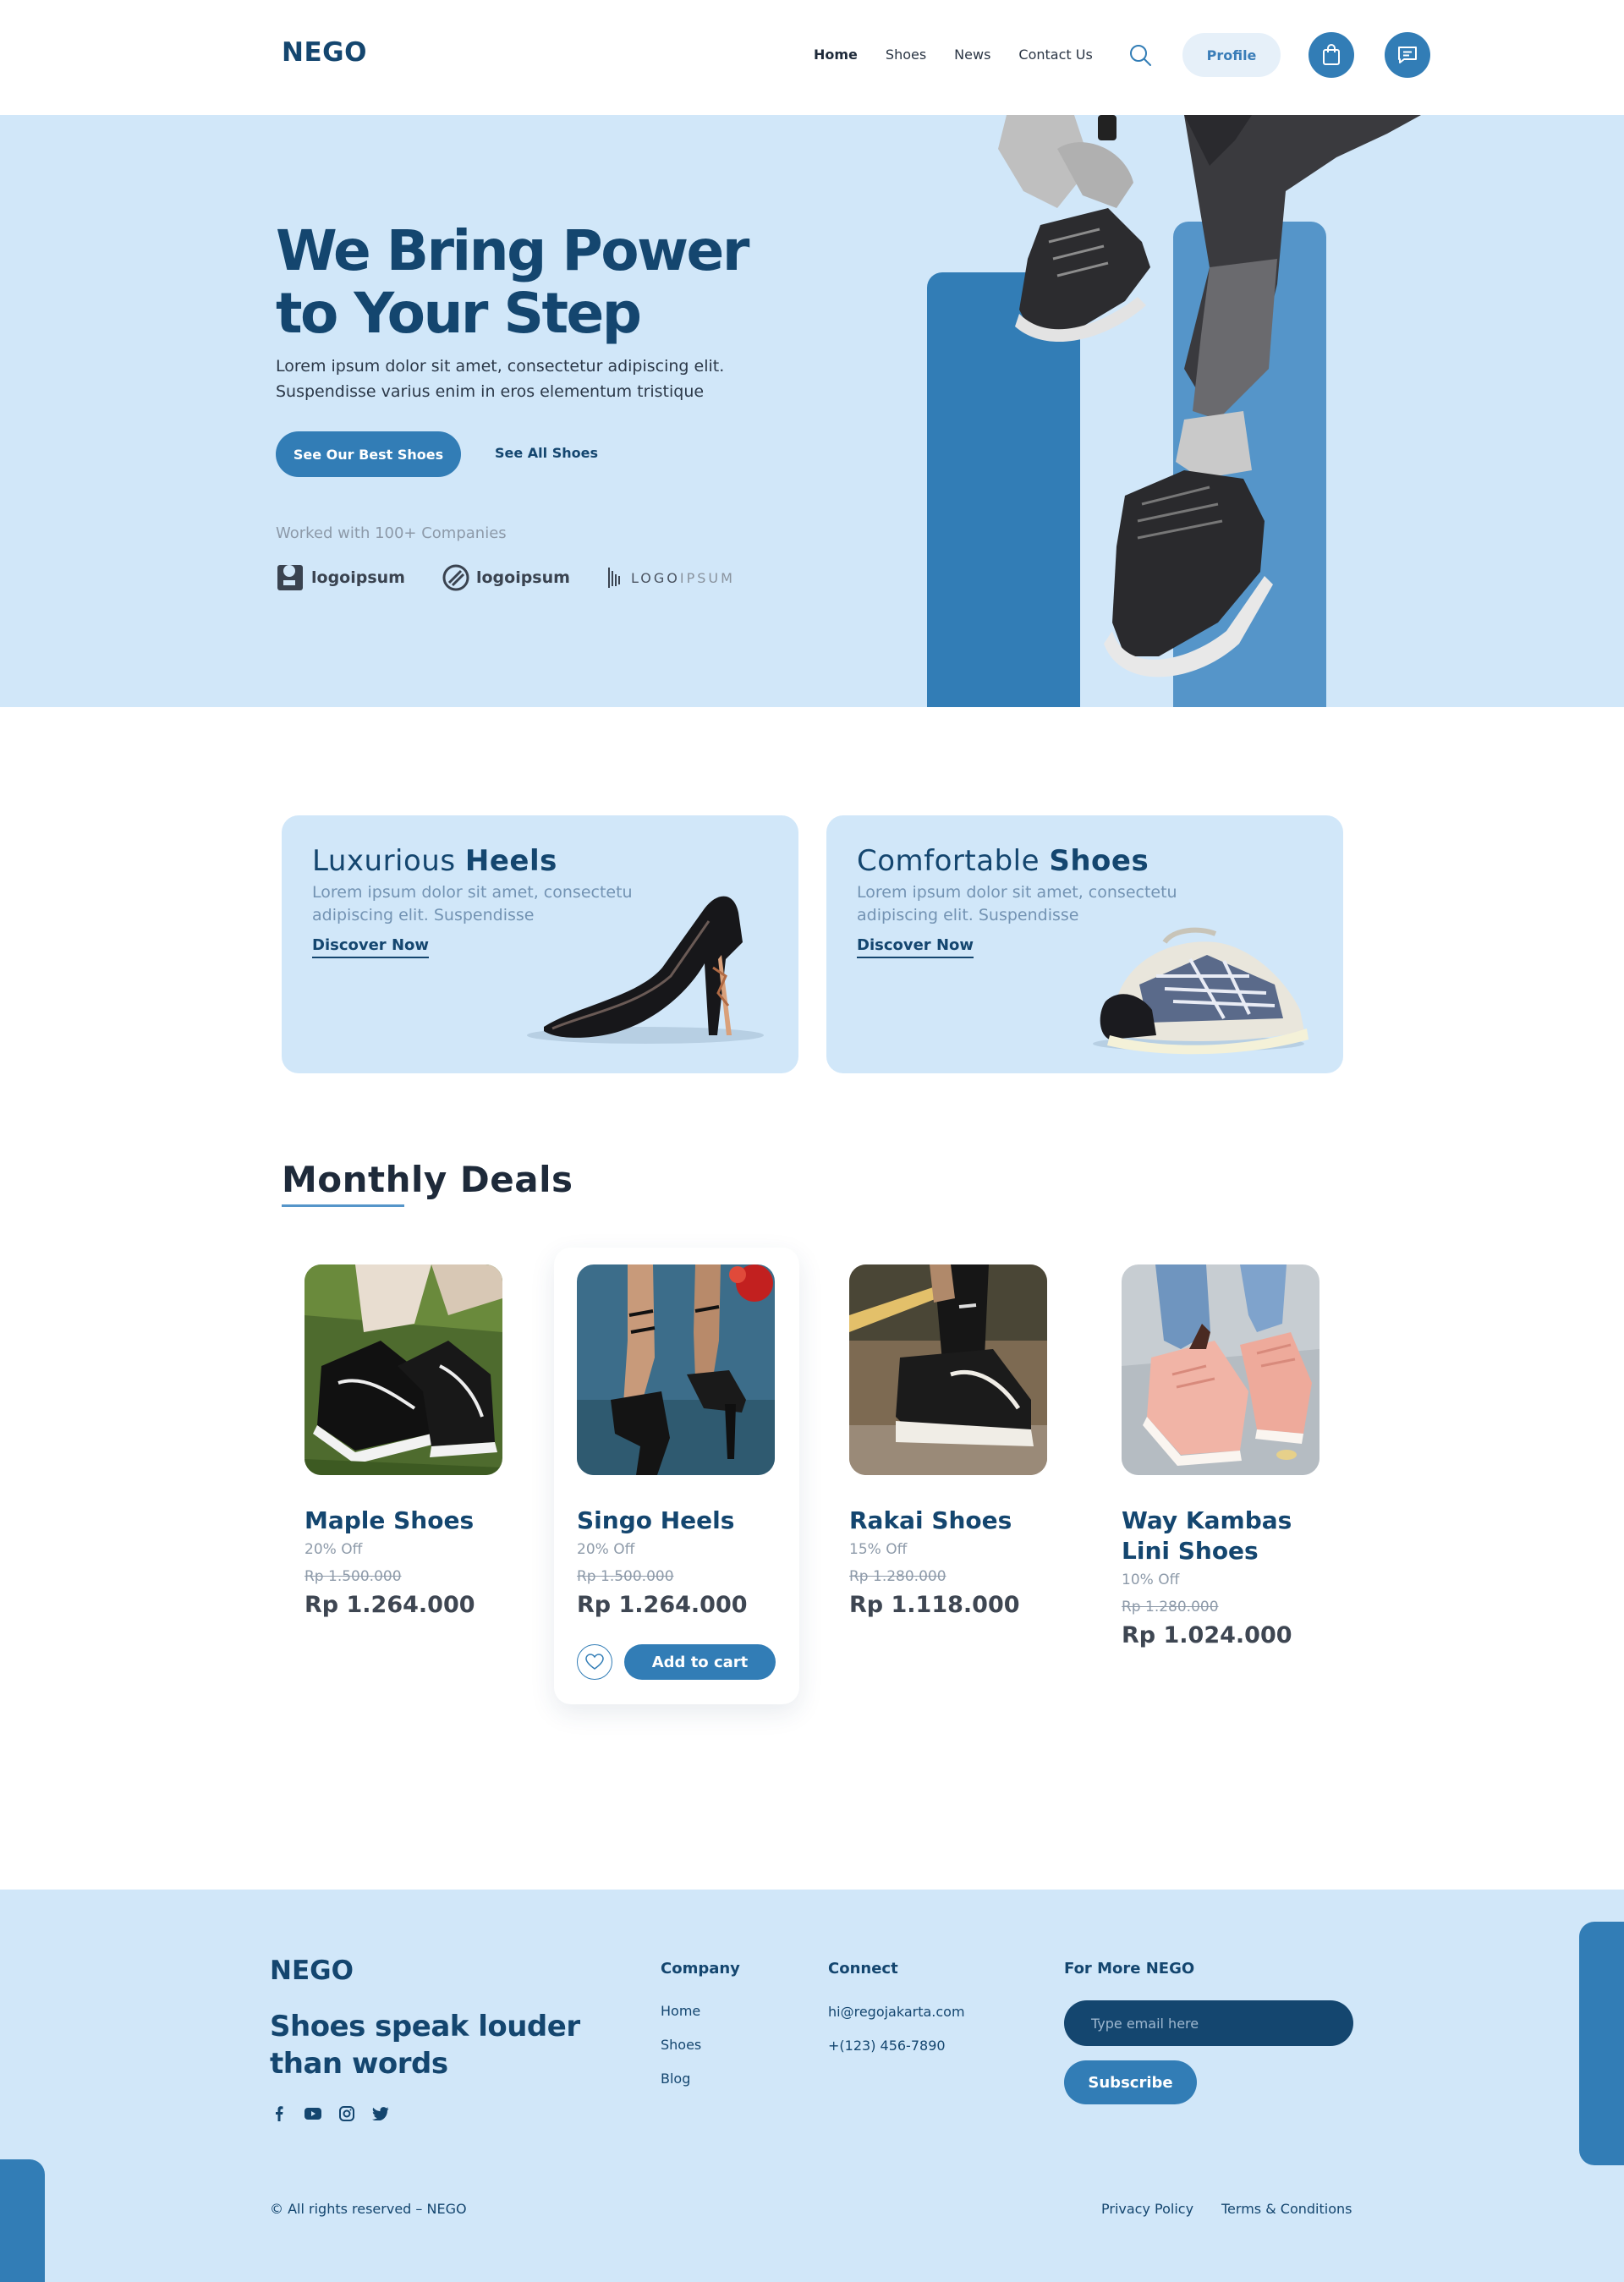  What do you see at coordinates (312, 1971) in the screenshot?
I see `footer-logo: NEGO` at bounding box center [312, 1971].